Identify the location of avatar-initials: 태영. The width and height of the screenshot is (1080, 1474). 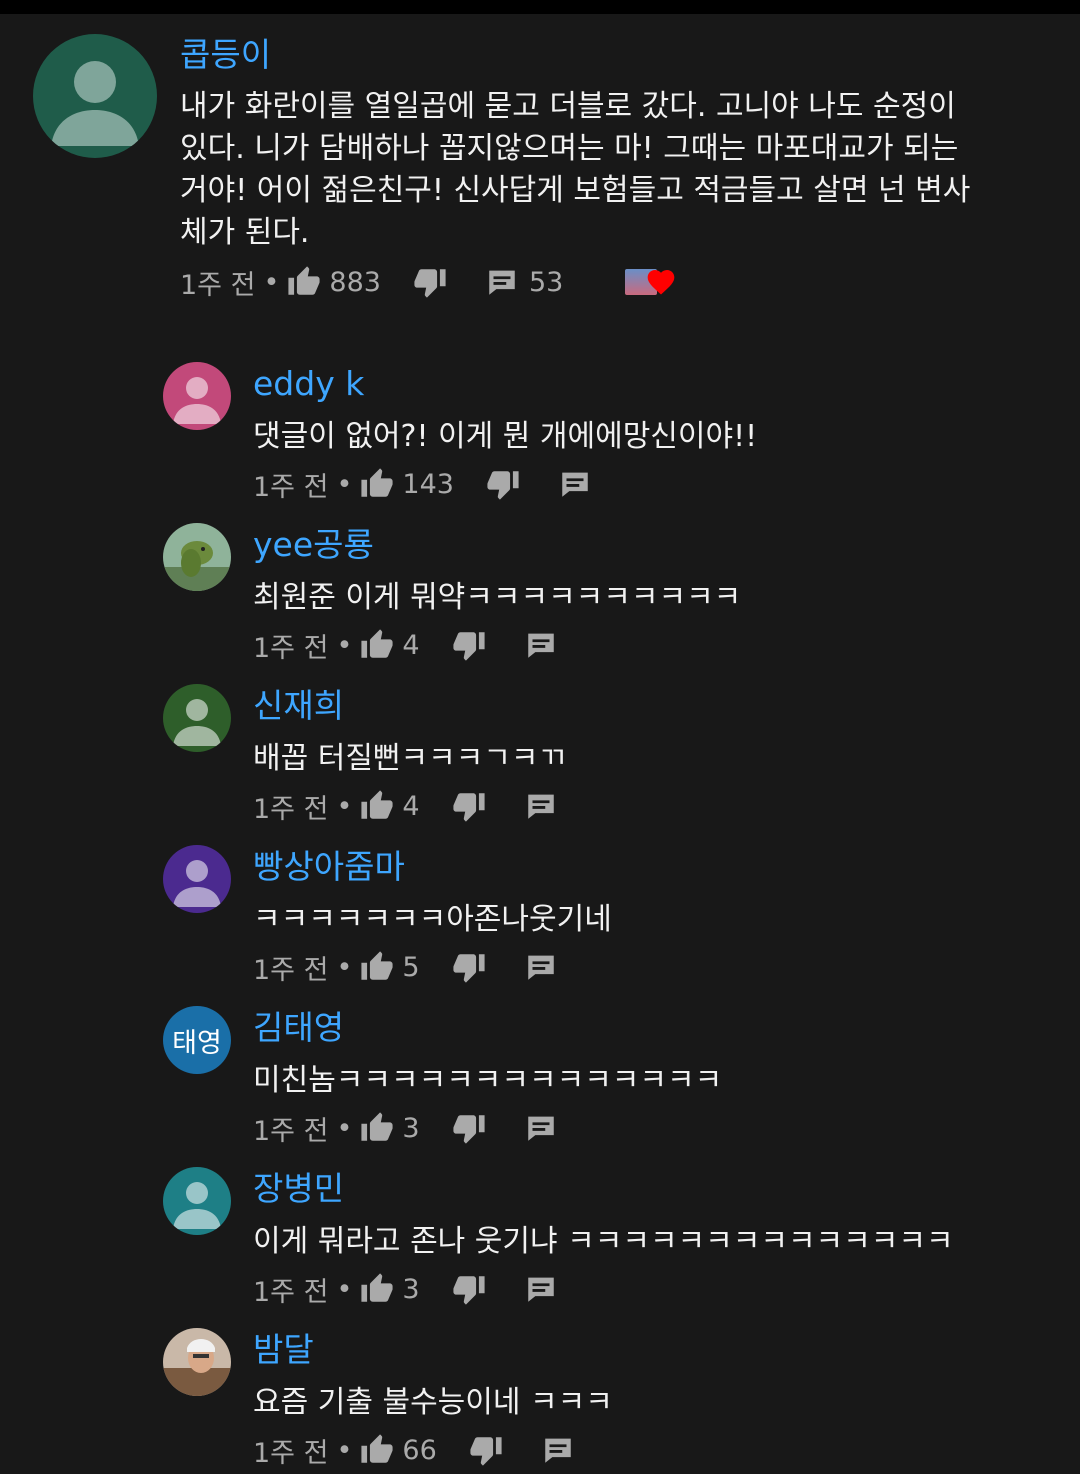
(197, 1043).